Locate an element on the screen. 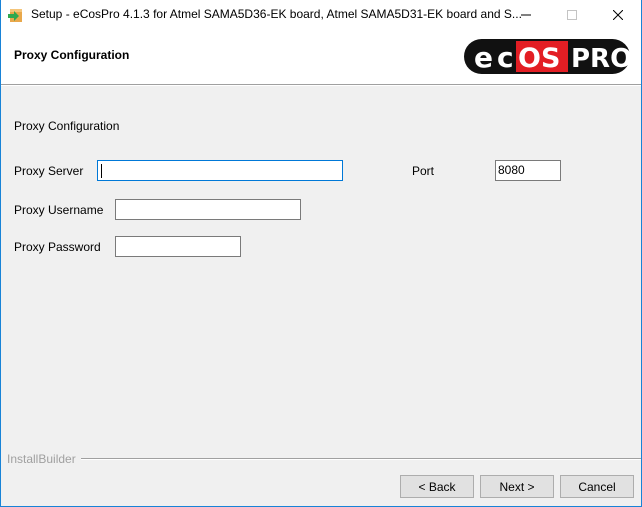 This screenshot has height=507, width=642. header-separator-highlight is located at coordinates (321, 85).